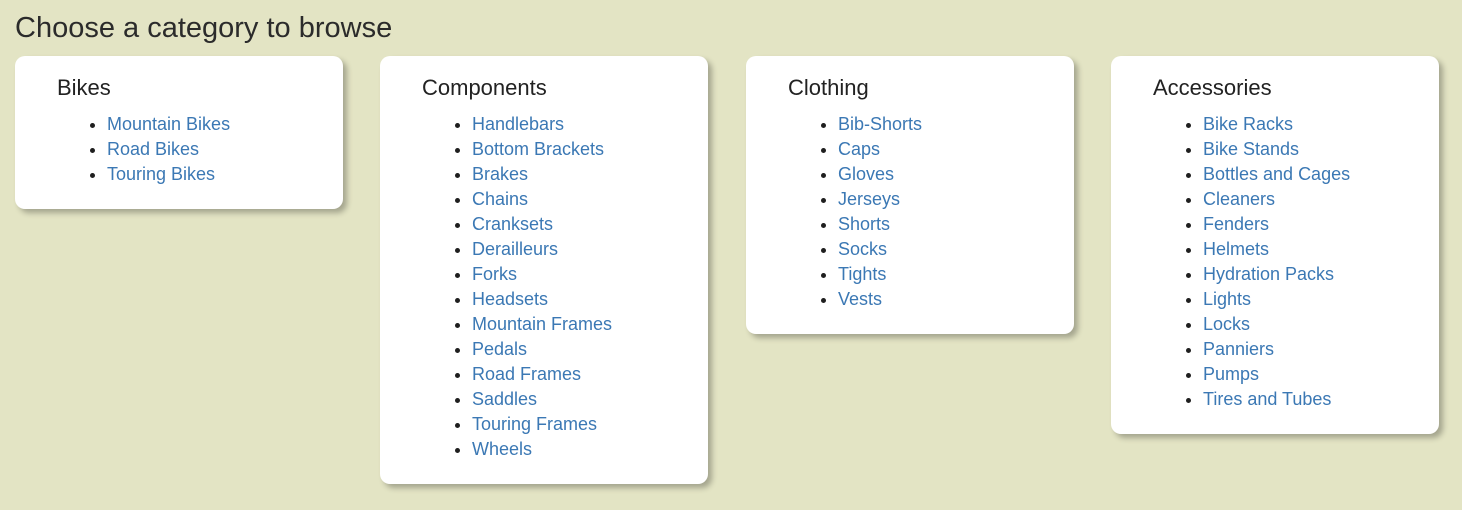 This screenshot has width=1462, height=510. What do you see at coordinates (504, 399) in the screenshot?
I see `subcategory-link: Saddles` at bounding box center [504, 399].